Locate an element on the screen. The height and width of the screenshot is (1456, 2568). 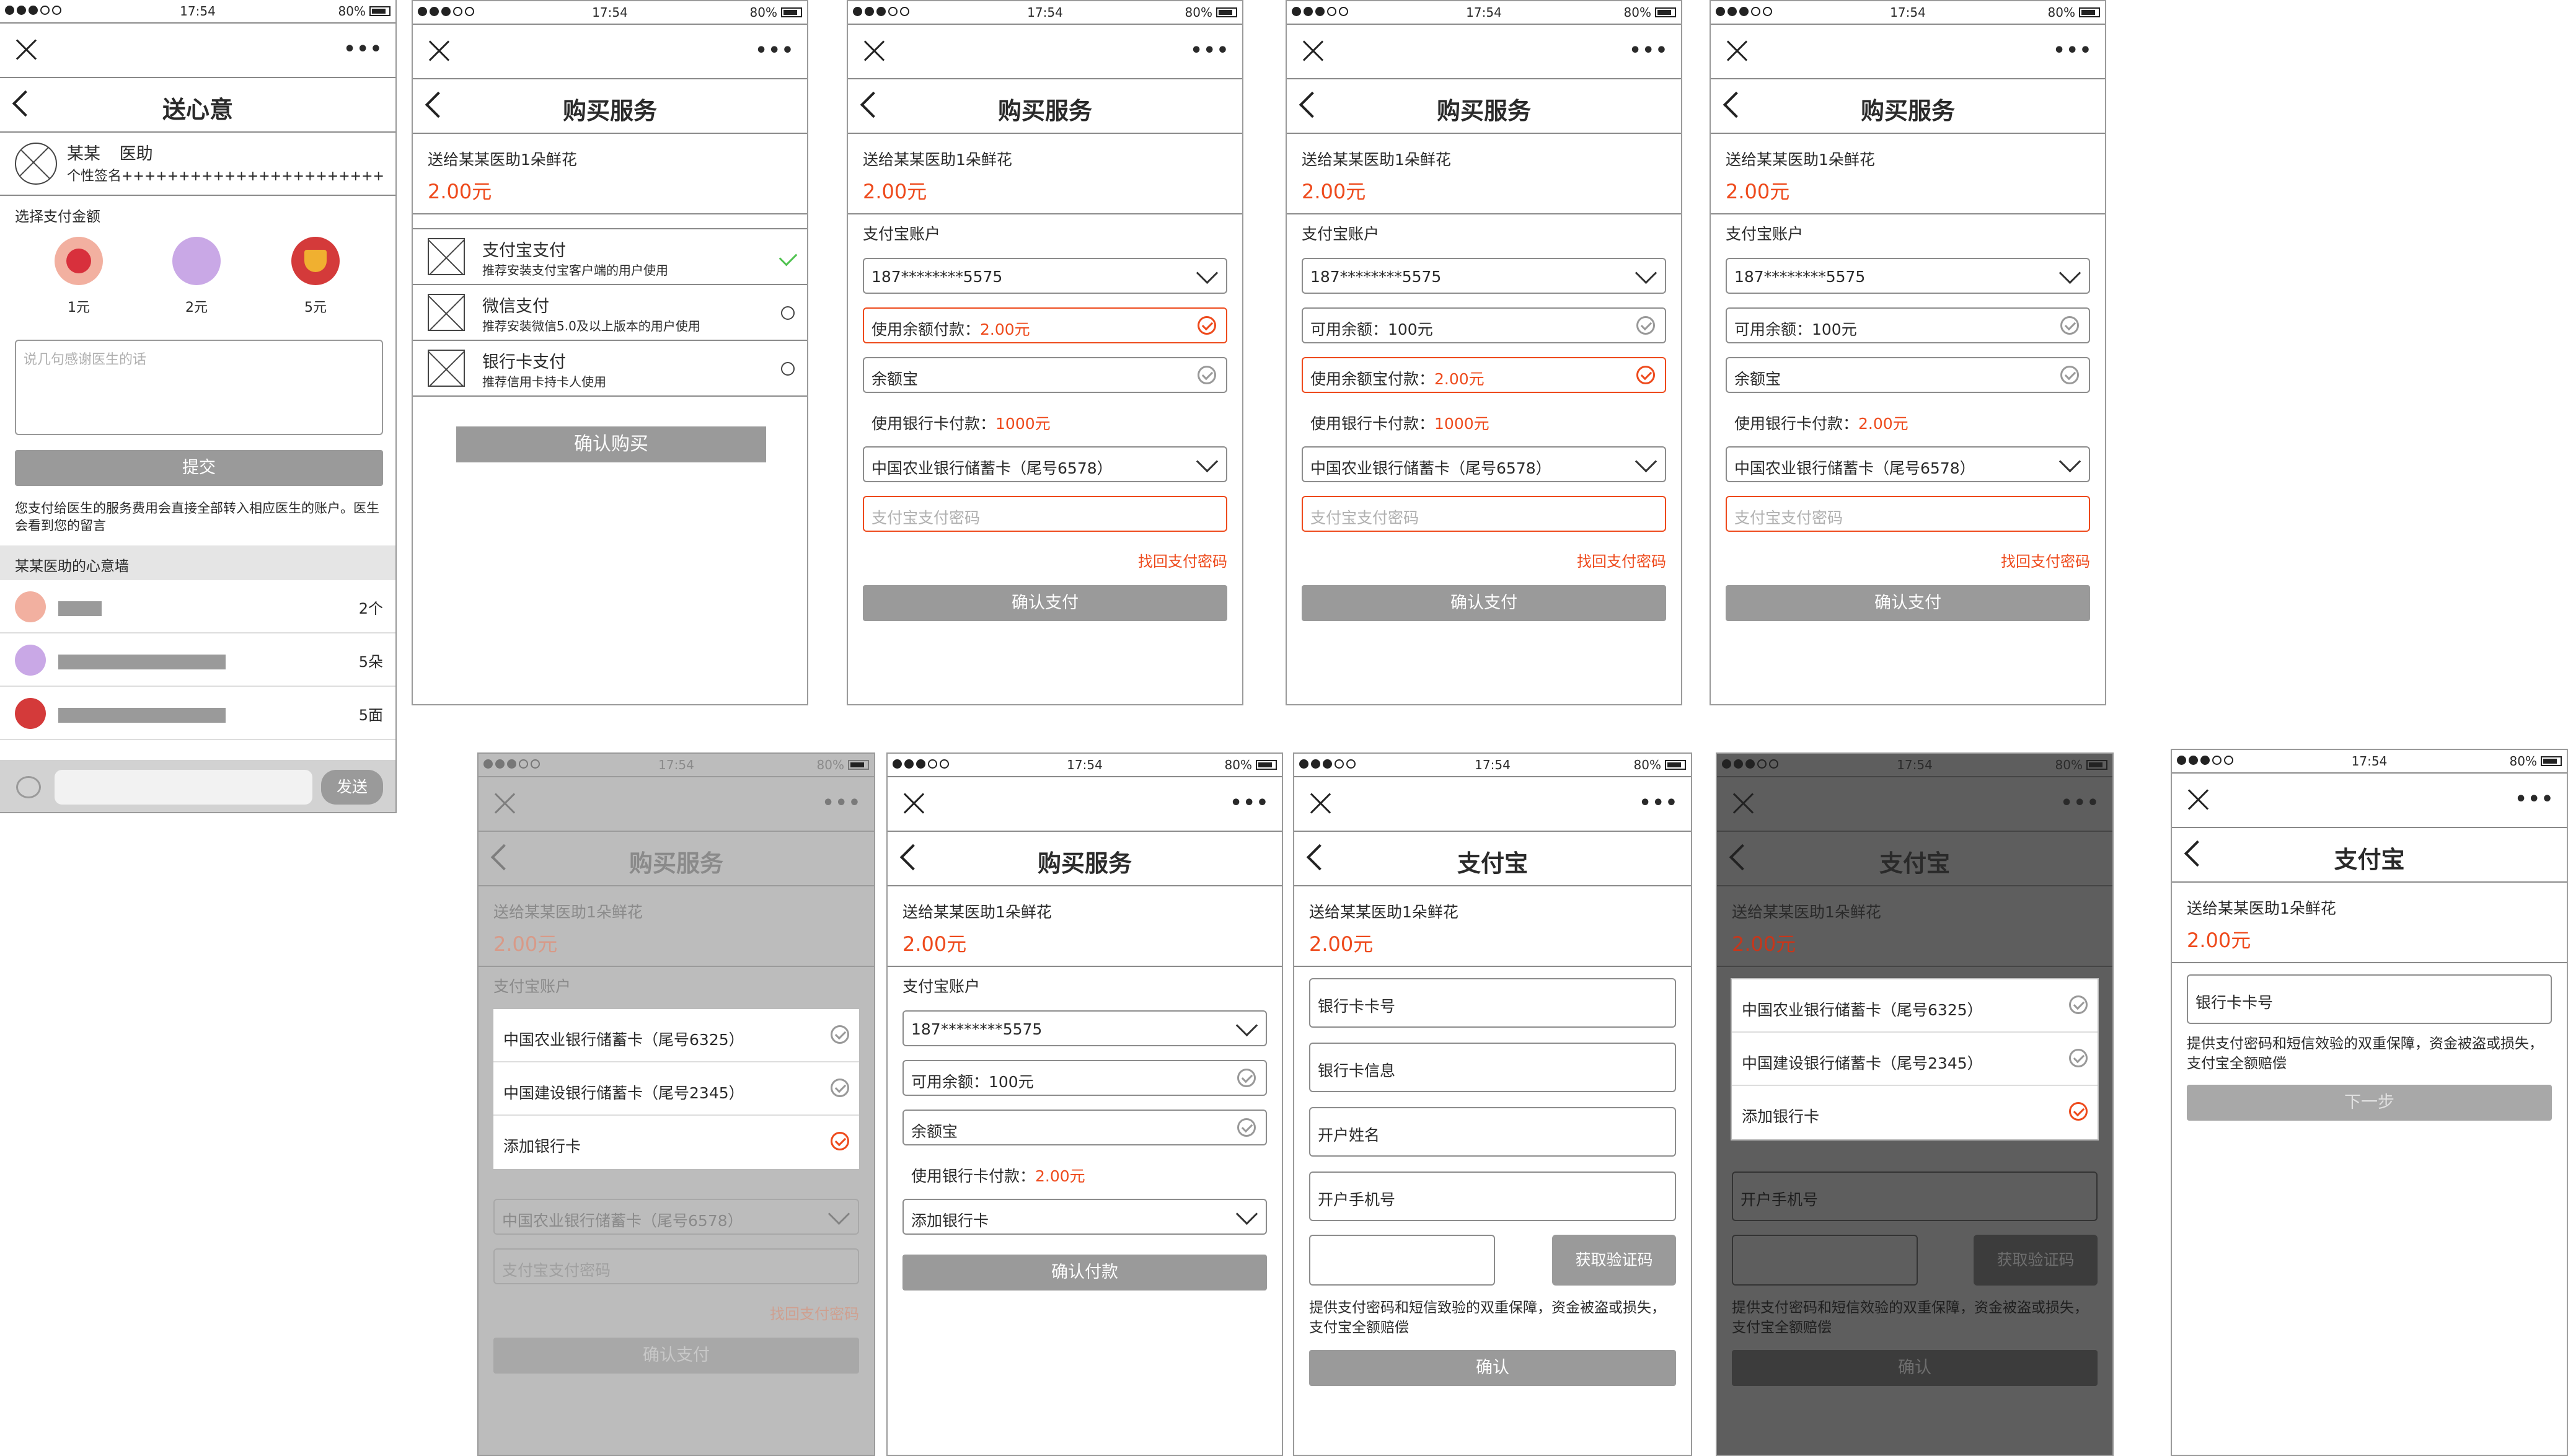
method-alipay: 支付宝支付 推荐安装支付宝客户端的用户使用 is located at coordinates (610, 257).